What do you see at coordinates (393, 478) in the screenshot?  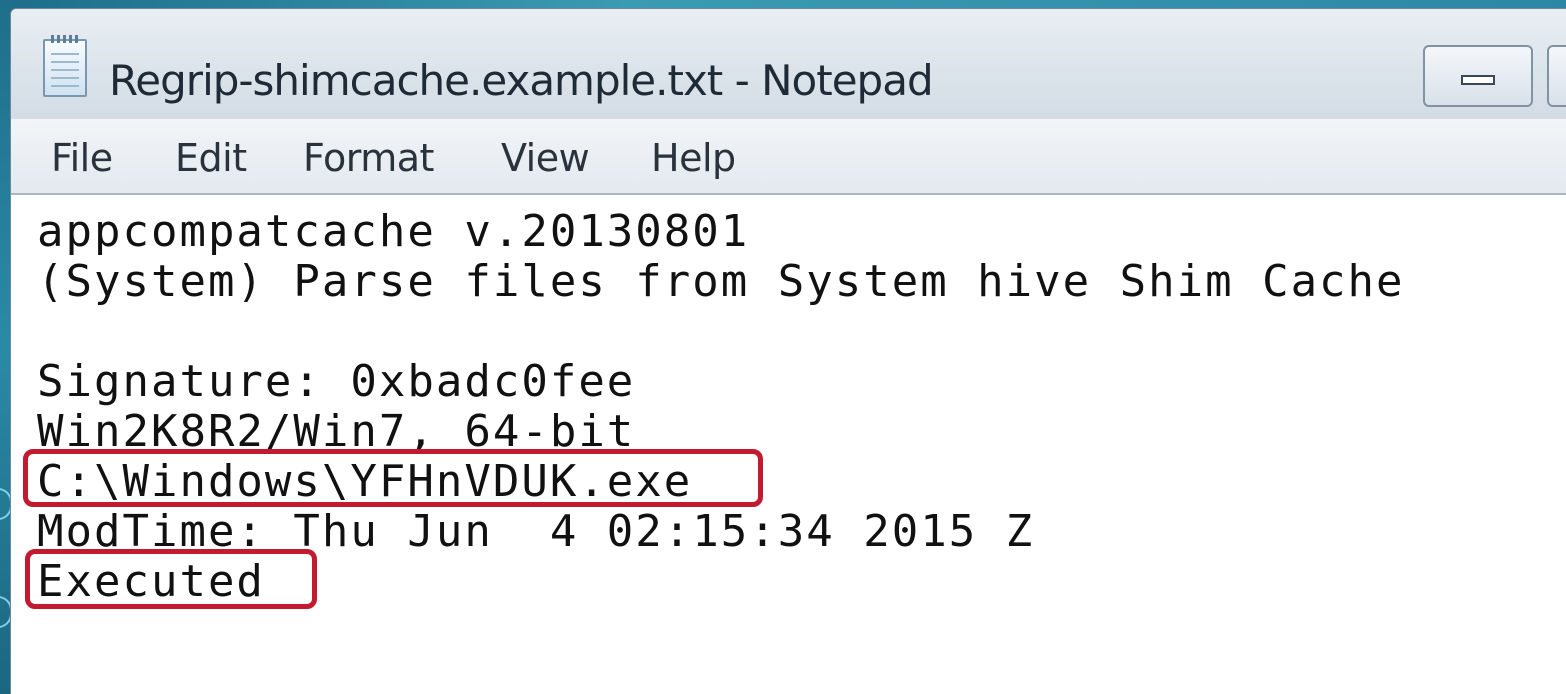 I see `highlight-path-box` at bounding box center [393, 478].